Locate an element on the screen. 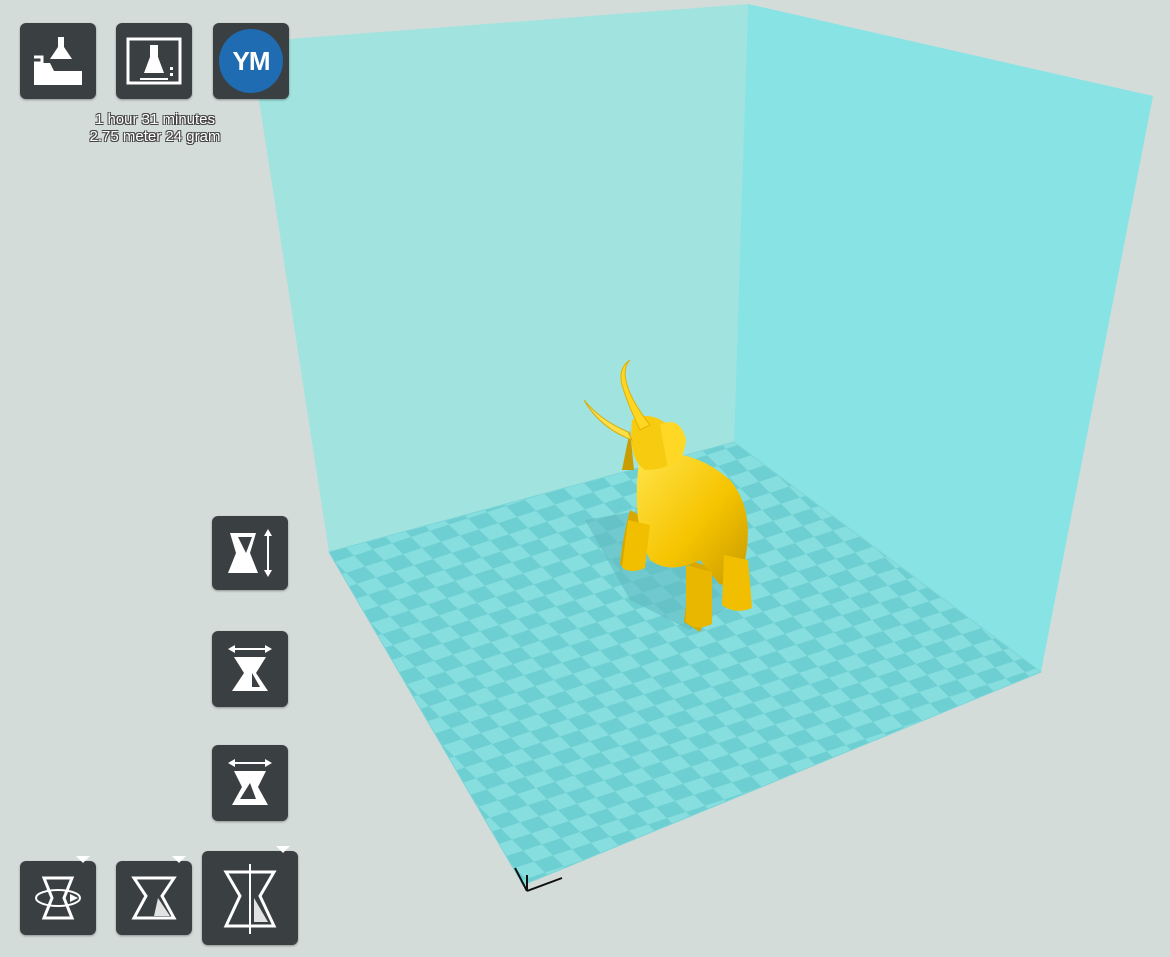 This screenshot has width=1170, height=957. avatar: YM is located at coordinates (251, 61).